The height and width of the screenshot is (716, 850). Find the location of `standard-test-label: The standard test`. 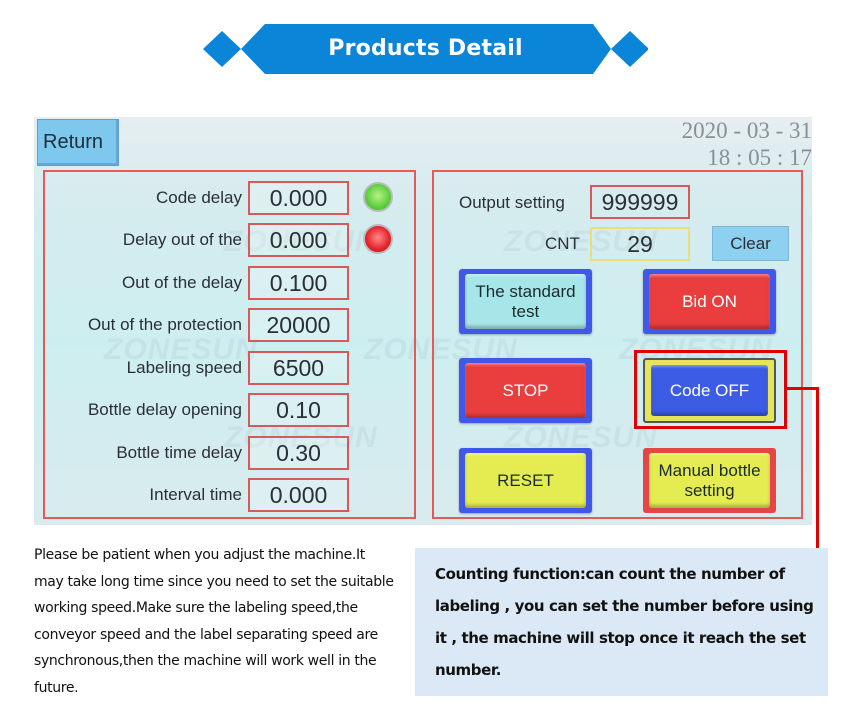

standard-test-label: The standard test is located at coordinates (525, 301).